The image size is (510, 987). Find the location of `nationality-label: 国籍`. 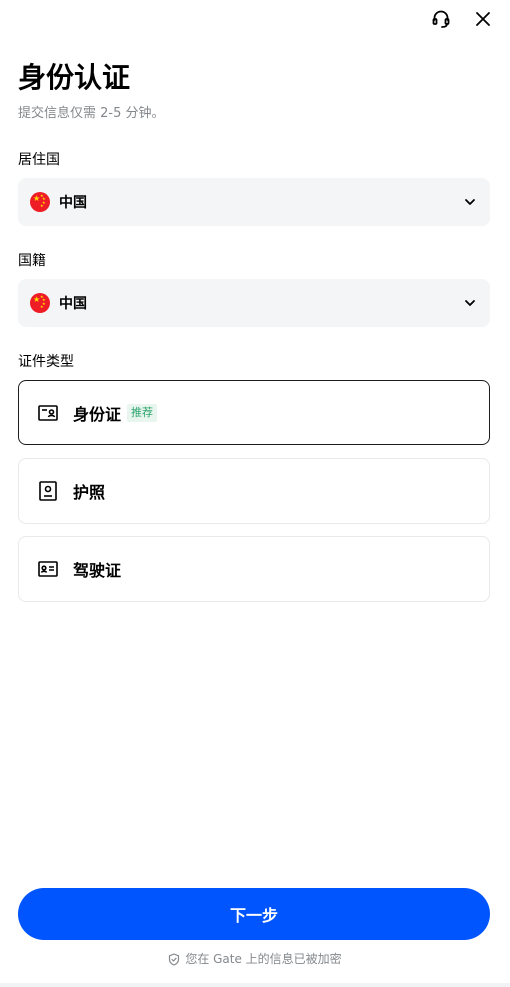

nationality-label: 国籍 is located at coordinates (32, 261).